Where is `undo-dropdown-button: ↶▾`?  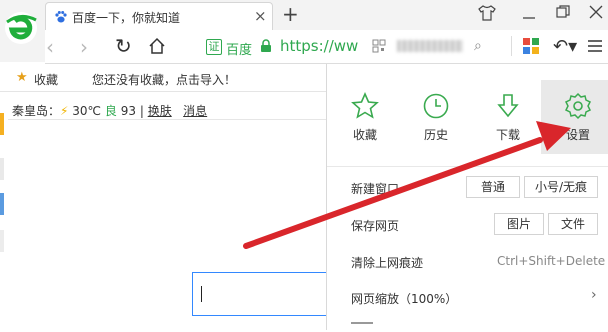 undo-dropdown-button: ↶▾ is located at coordinates (565, 46).